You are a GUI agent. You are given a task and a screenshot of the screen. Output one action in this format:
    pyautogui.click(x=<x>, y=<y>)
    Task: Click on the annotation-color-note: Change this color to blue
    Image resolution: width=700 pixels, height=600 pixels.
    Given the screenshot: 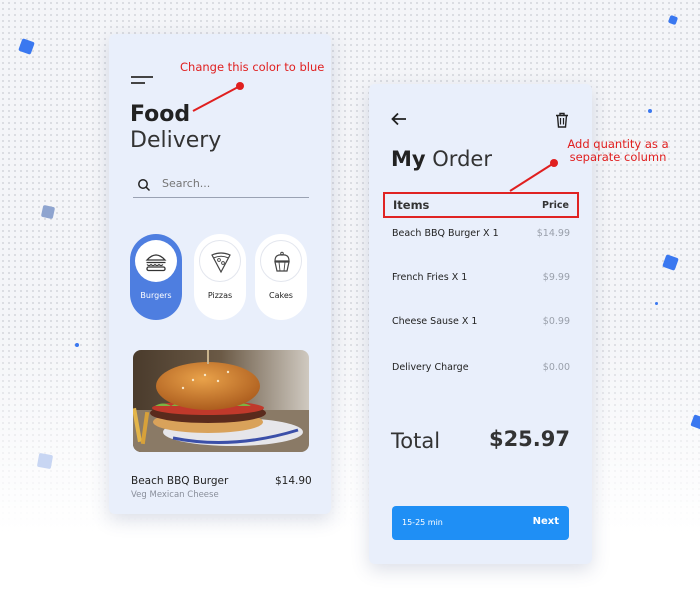 What is the action you would take?
    pyautogui.click(x=252, y=67)
    